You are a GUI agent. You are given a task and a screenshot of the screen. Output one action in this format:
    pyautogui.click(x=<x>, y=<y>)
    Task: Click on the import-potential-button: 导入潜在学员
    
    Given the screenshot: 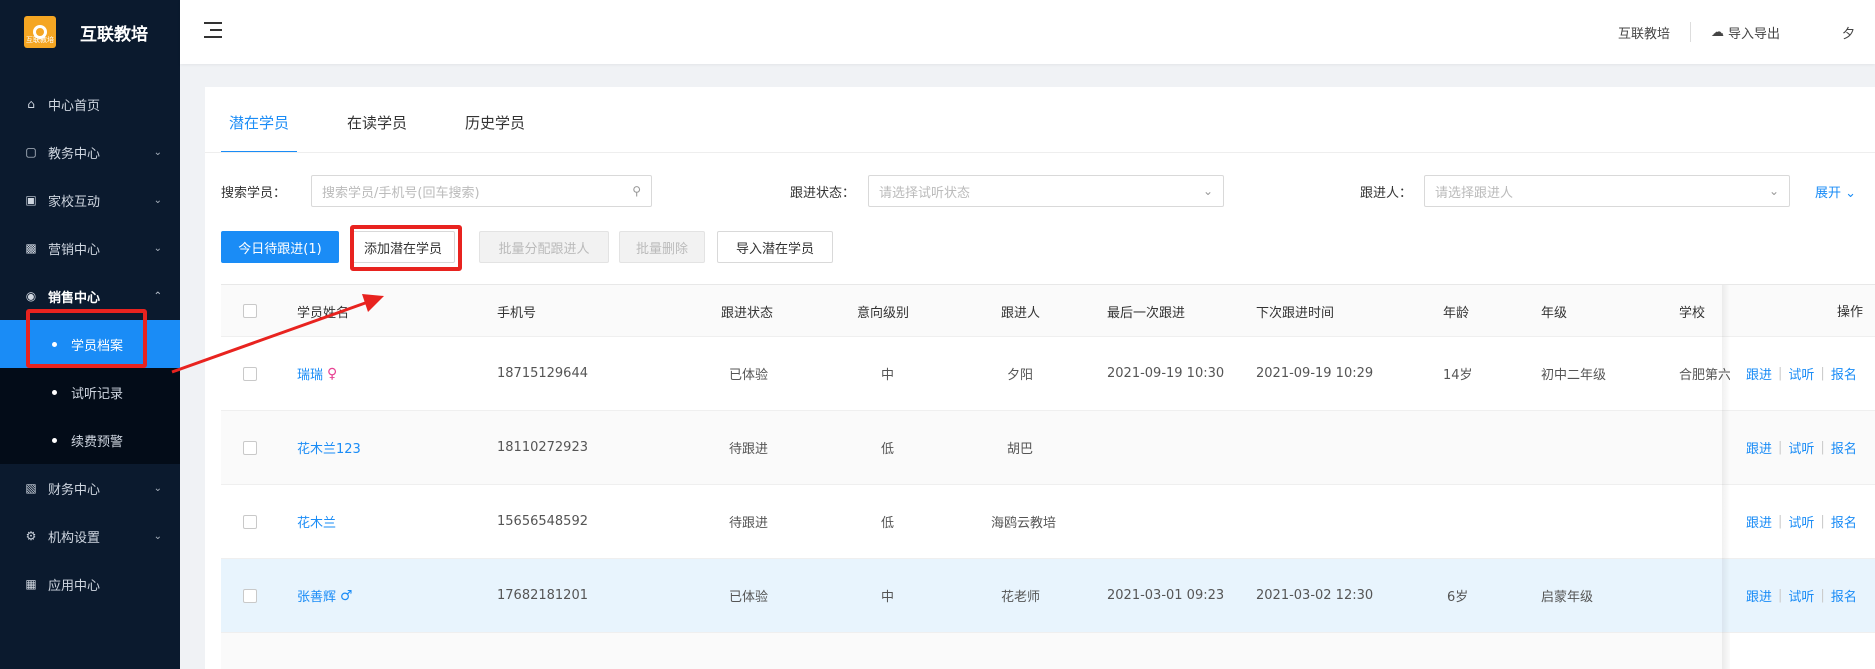 What is the action you would take?
    pyautogui.click(x=775, y=247)
    